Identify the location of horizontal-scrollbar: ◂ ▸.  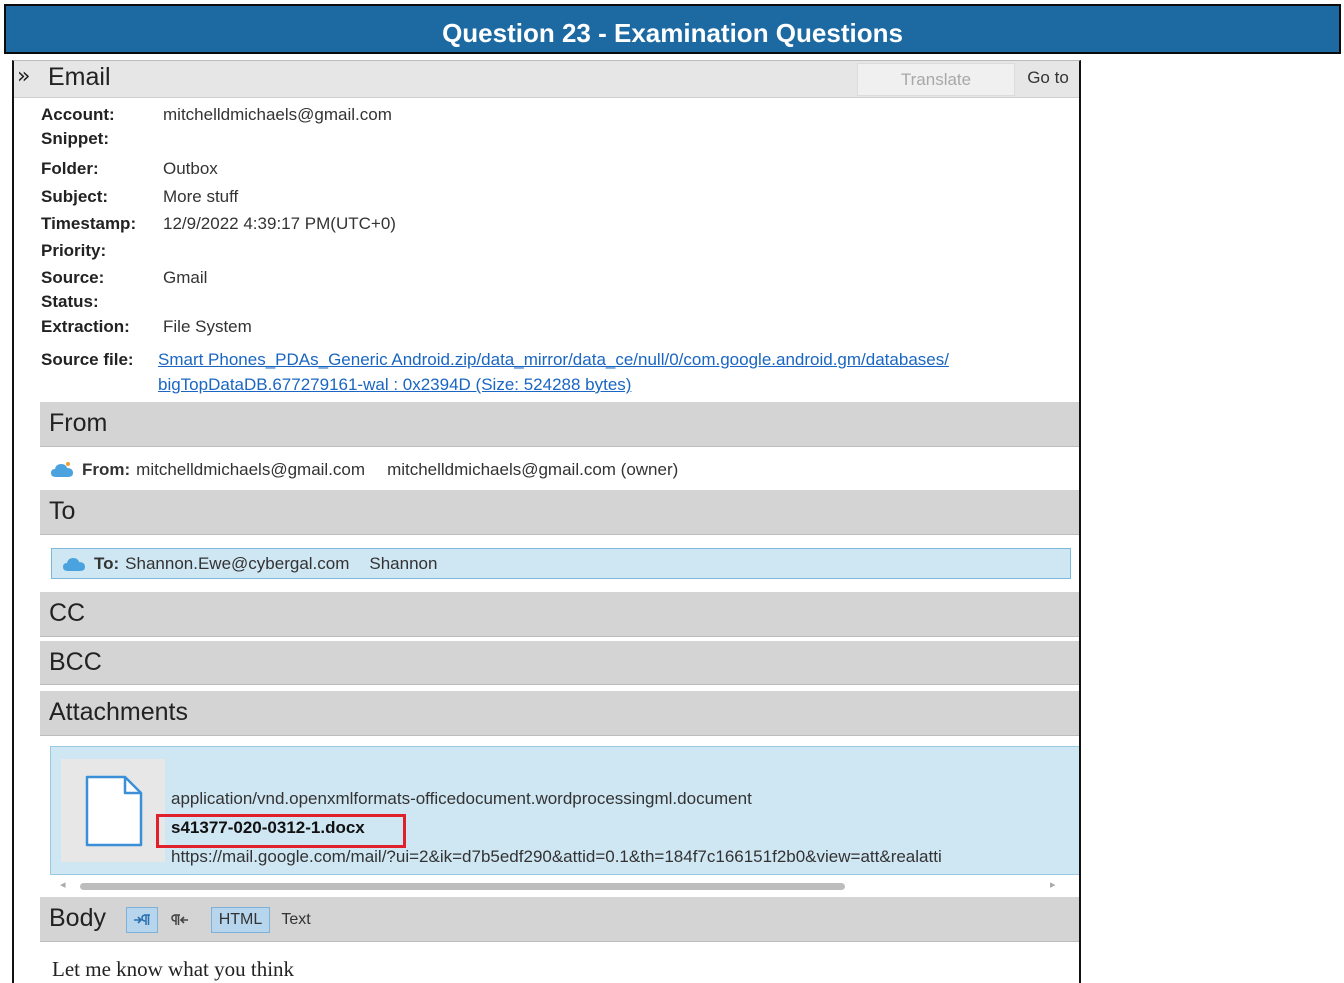
(564, 886).